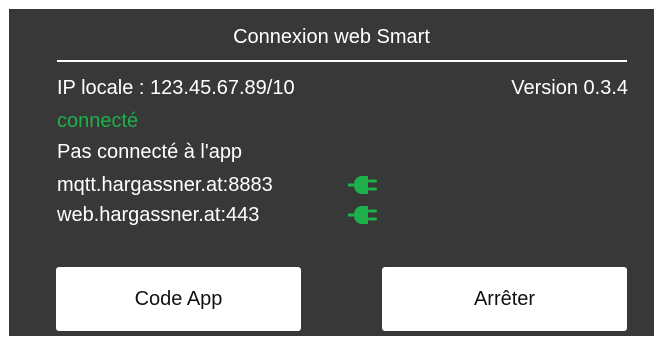 This screenshot has width=663, height=345. Describe the element at coordinates (176, 88) in the screenshot. I see `local-ip-label: IP locale : 123.45.67.89/10` at that location.